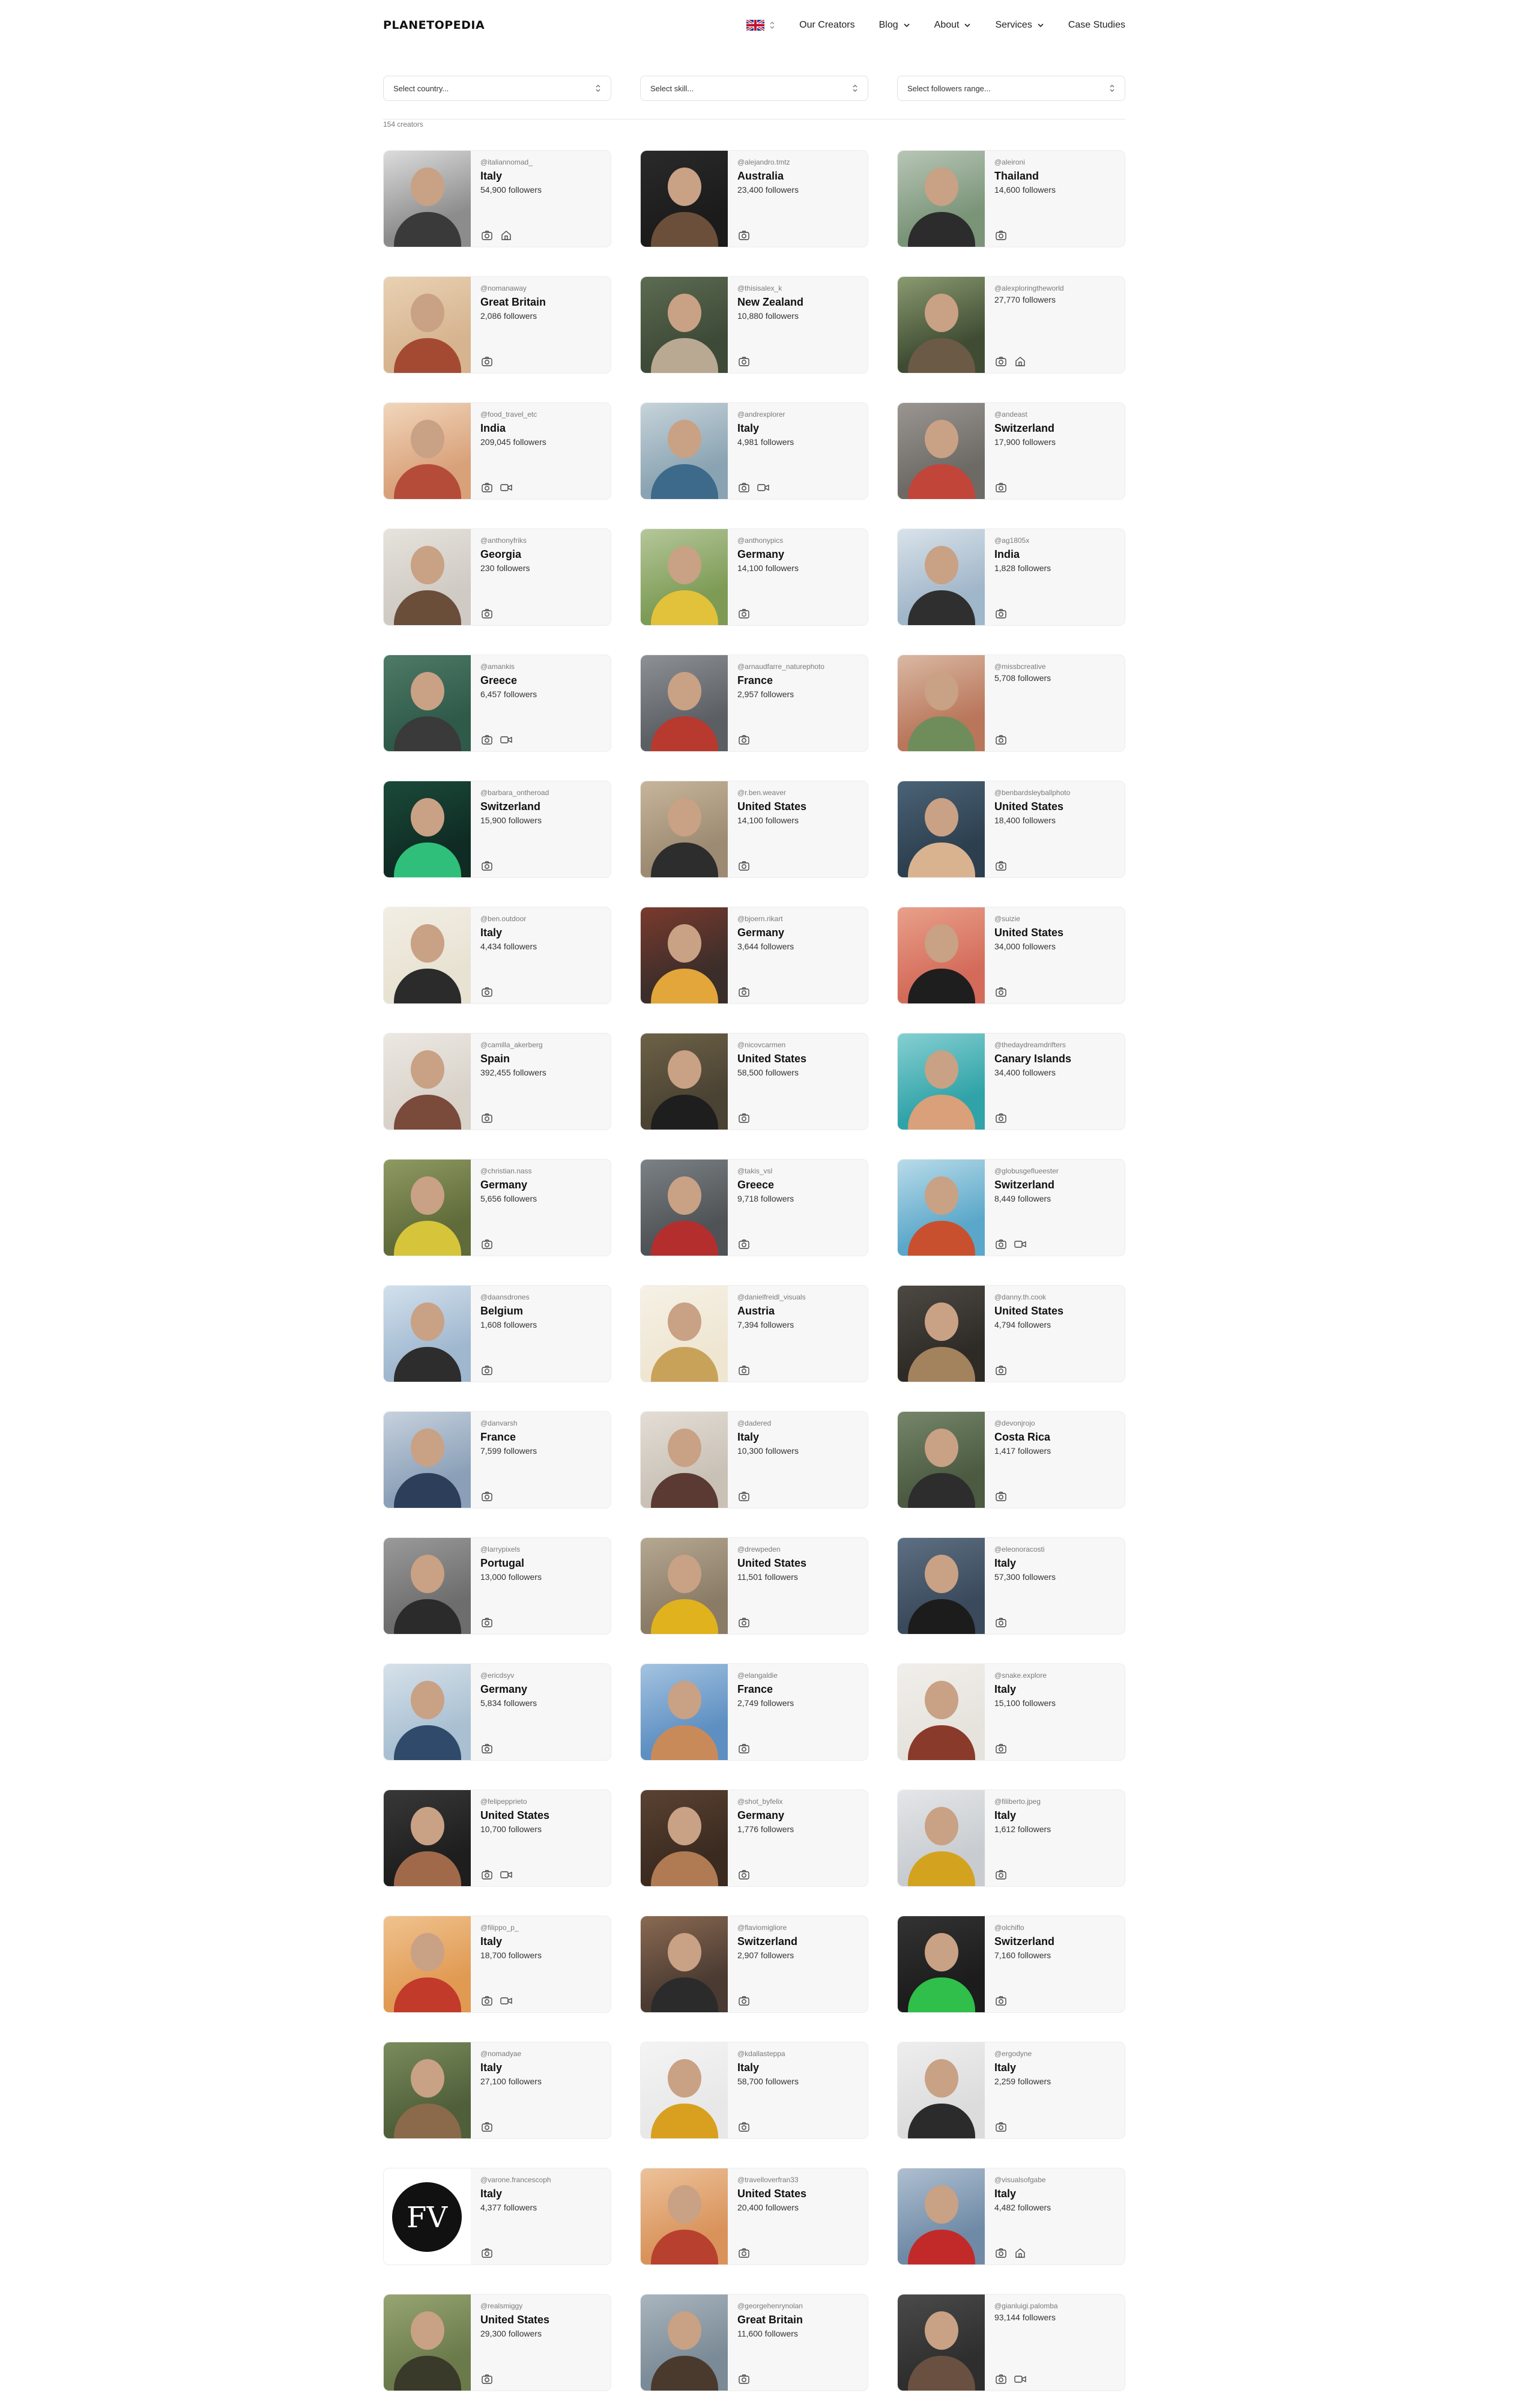 This screenshot has height=2408, width=1518. I want to click on creator-card: @ergodyne Italy 2,259 followers, so click(1011, 2090).